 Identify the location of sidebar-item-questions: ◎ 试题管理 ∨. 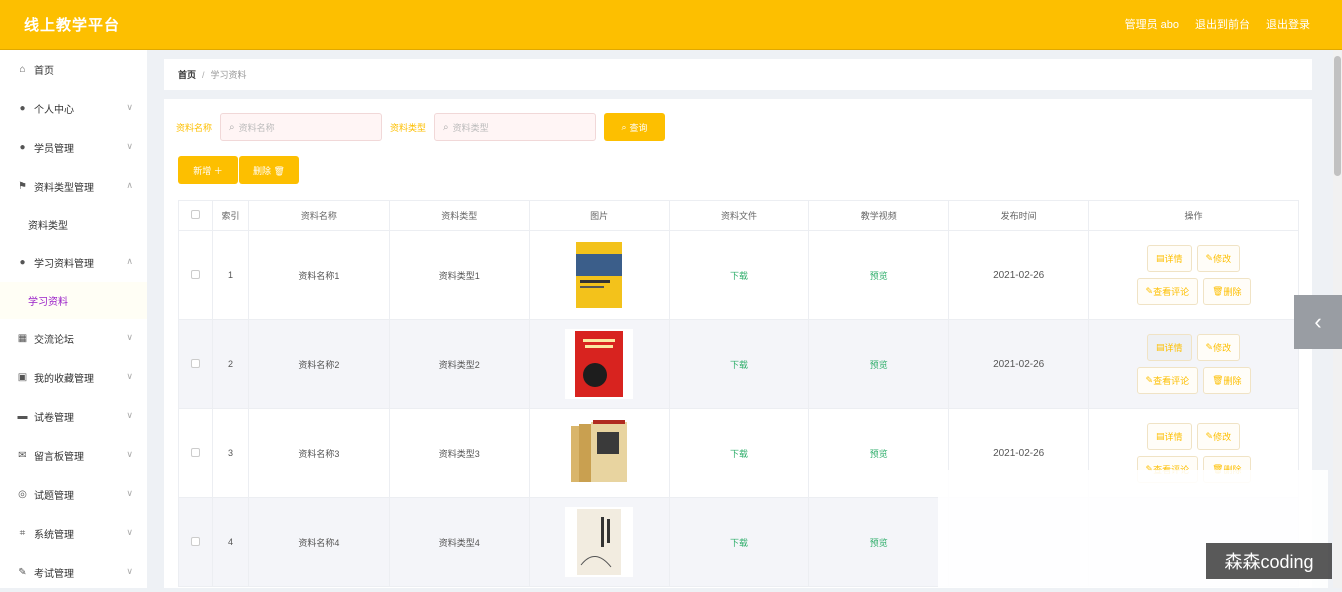
(73, 494).